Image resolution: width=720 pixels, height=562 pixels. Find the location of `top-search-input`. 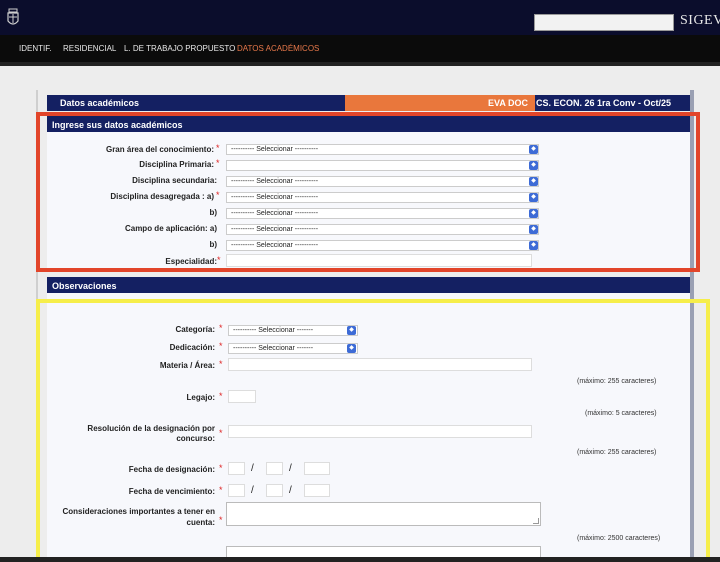

top-search-input is located at coordinates (604, 22).